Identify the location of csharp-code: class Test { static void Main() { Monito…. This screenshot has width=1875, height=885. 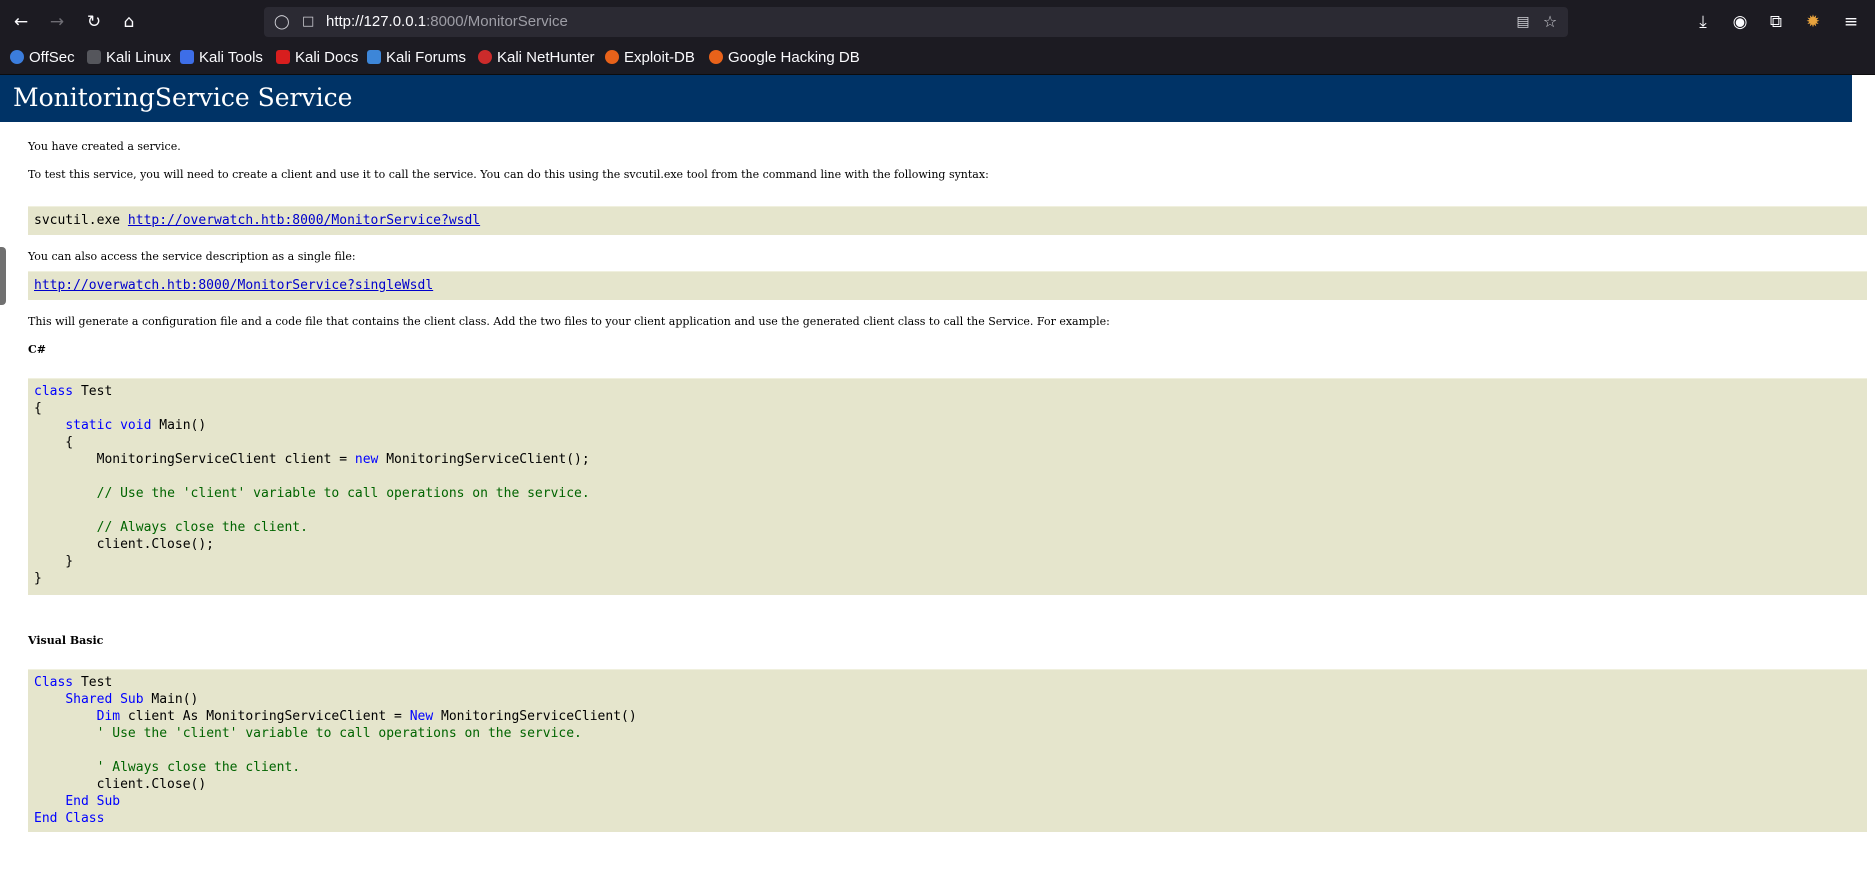
(312, 485).